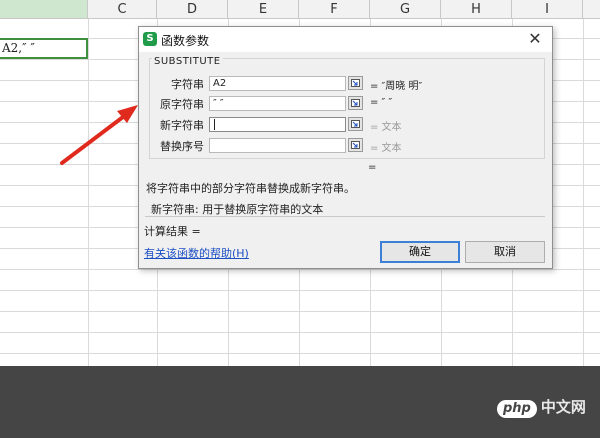 The image size is (600, 438). What do you see at coordinates (372, 167) in the screenshot?
I see `formula-result: =` at bounding box center [372, 167].